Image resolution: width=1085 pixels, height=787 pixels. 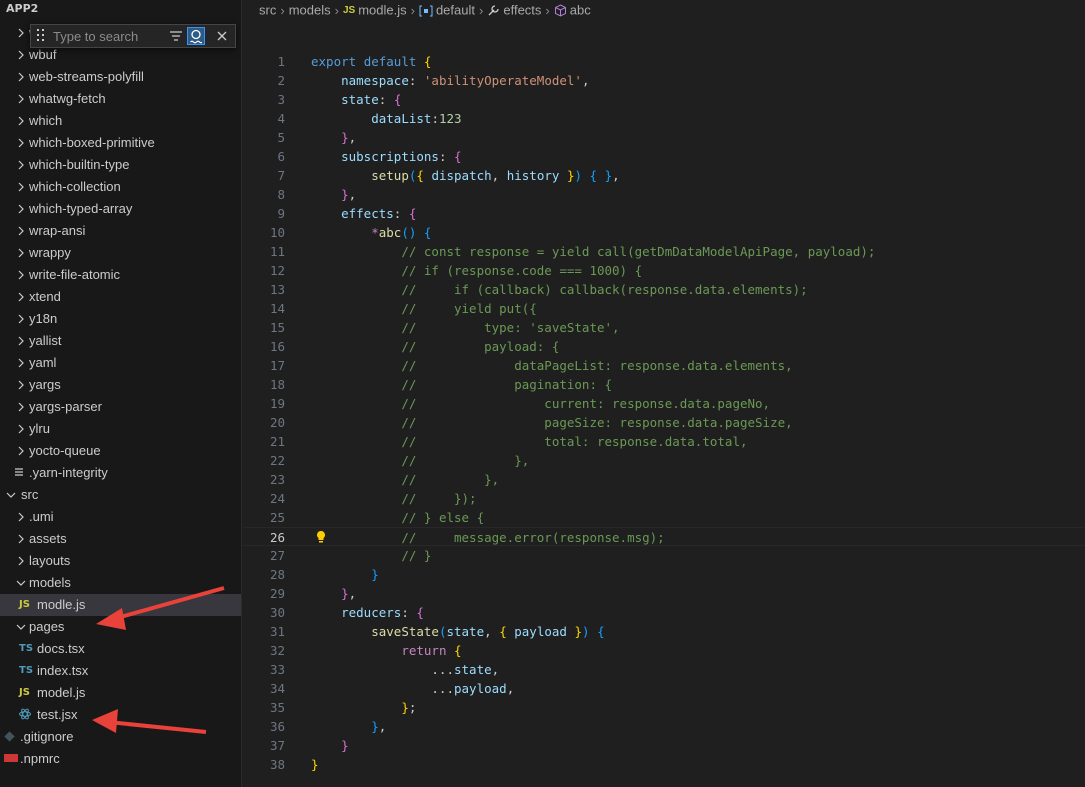 What do you see at coordinates (664, 441) in the screenshot?
I see `code-line: 21 // total: response.data.total,` at bounding box center [664, 441].